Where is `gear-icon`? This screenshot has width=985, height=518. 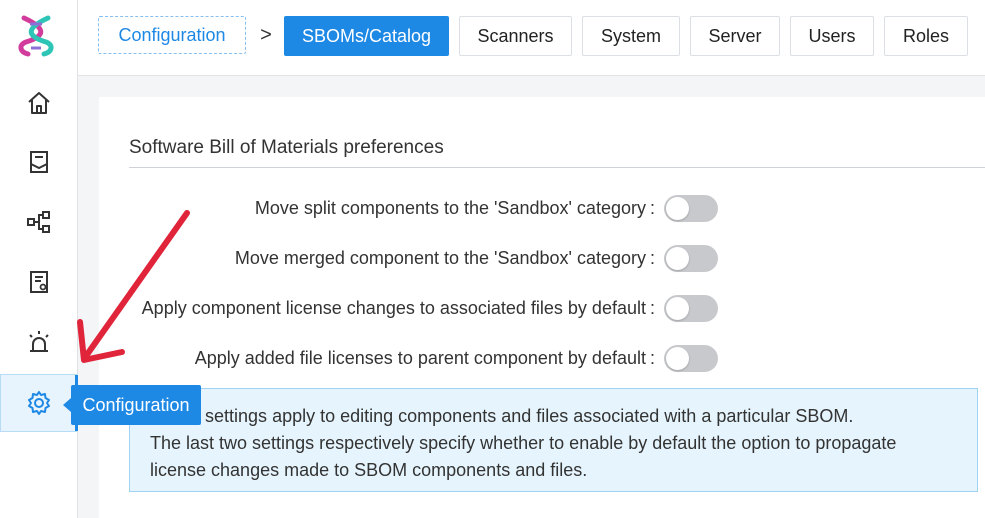
gear-icon is located at coordinates (38, 403).